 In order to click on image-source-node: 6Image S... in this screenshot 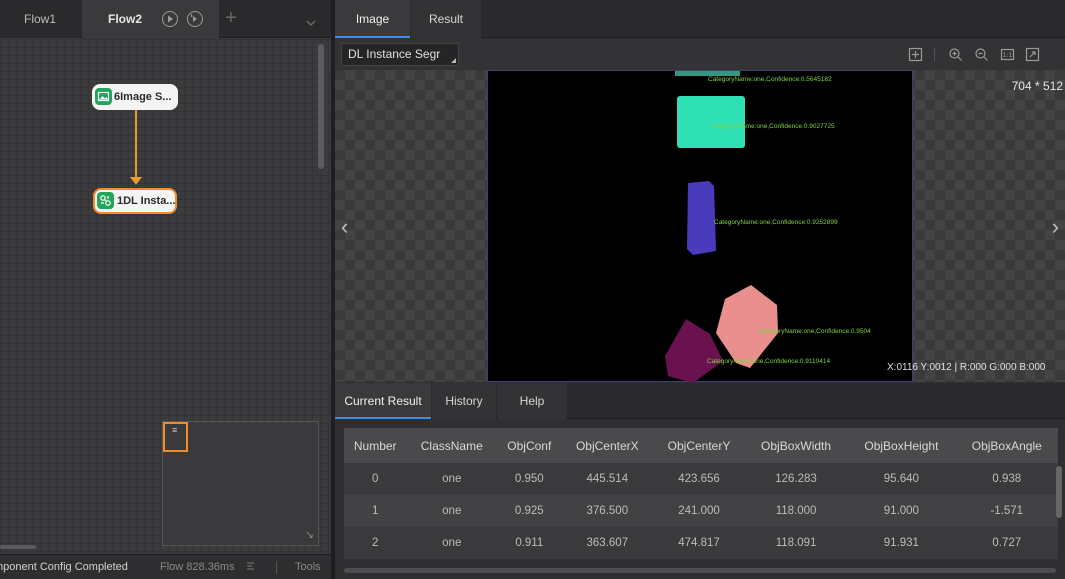, I will do `click(135, 97)`.